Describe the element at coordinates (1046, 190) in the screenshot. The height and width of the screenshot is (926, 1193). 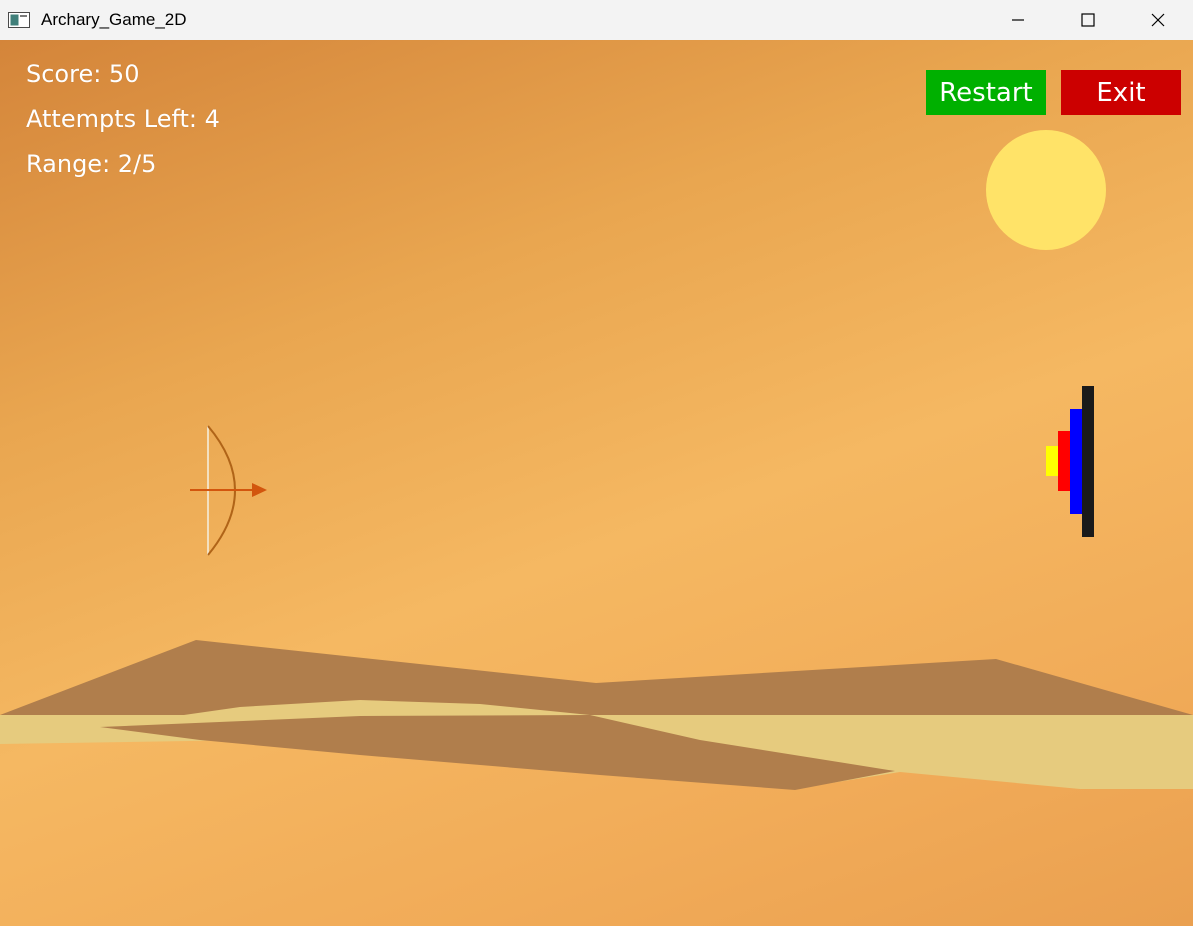
I see `sun` at that location.